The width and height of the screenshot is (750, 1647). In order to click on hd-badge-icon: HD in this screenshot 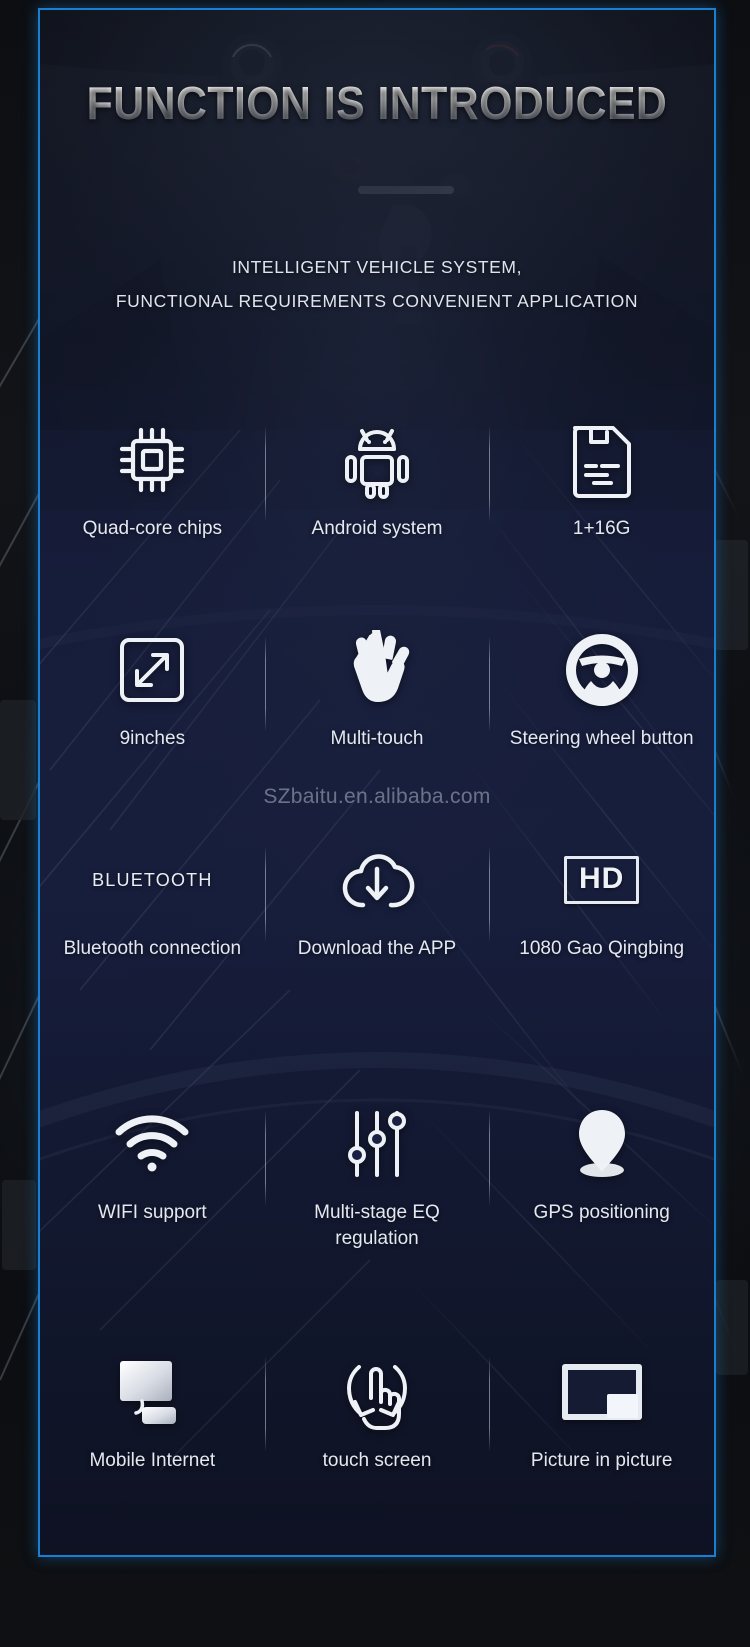, I will do `click(602, 880)`.